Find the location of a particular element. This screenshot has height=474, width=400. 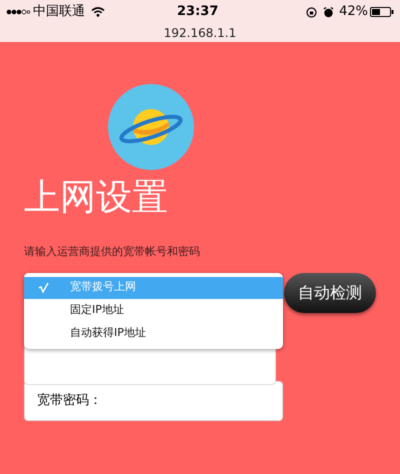

auto-detect-button: 自动检测 is located at coordinates (330, 292).